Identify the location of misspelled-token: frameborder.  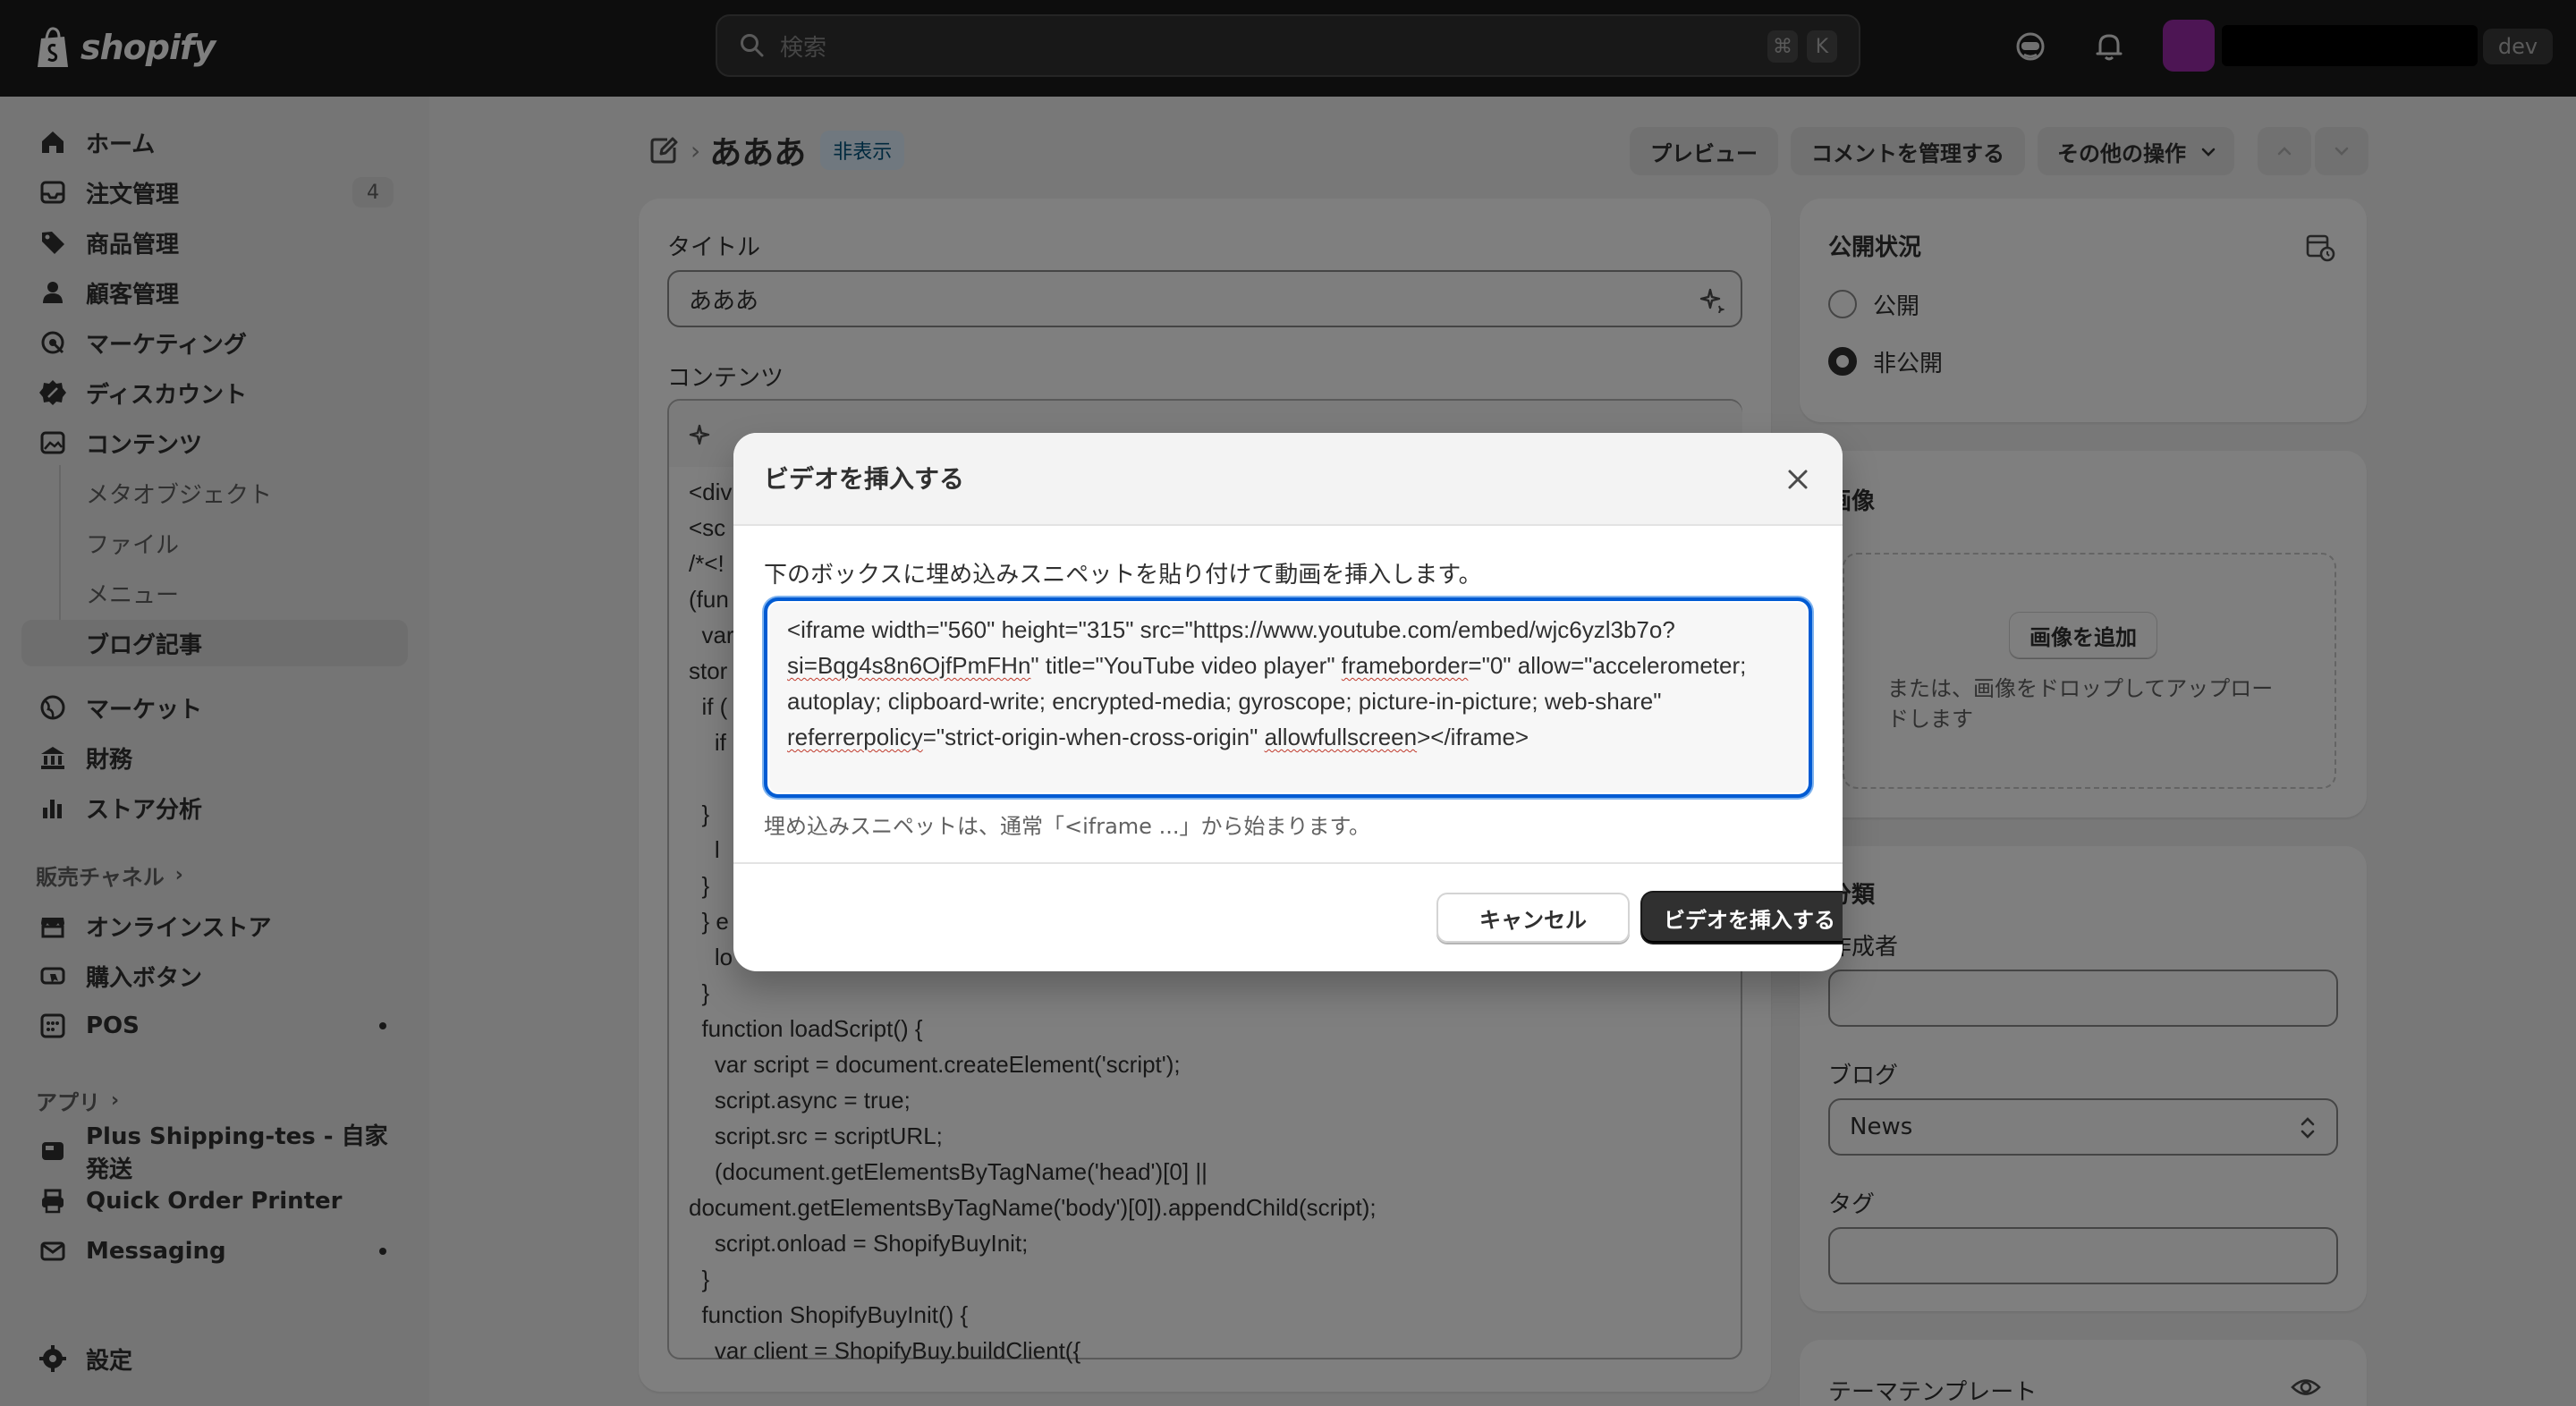
(1405, 666).